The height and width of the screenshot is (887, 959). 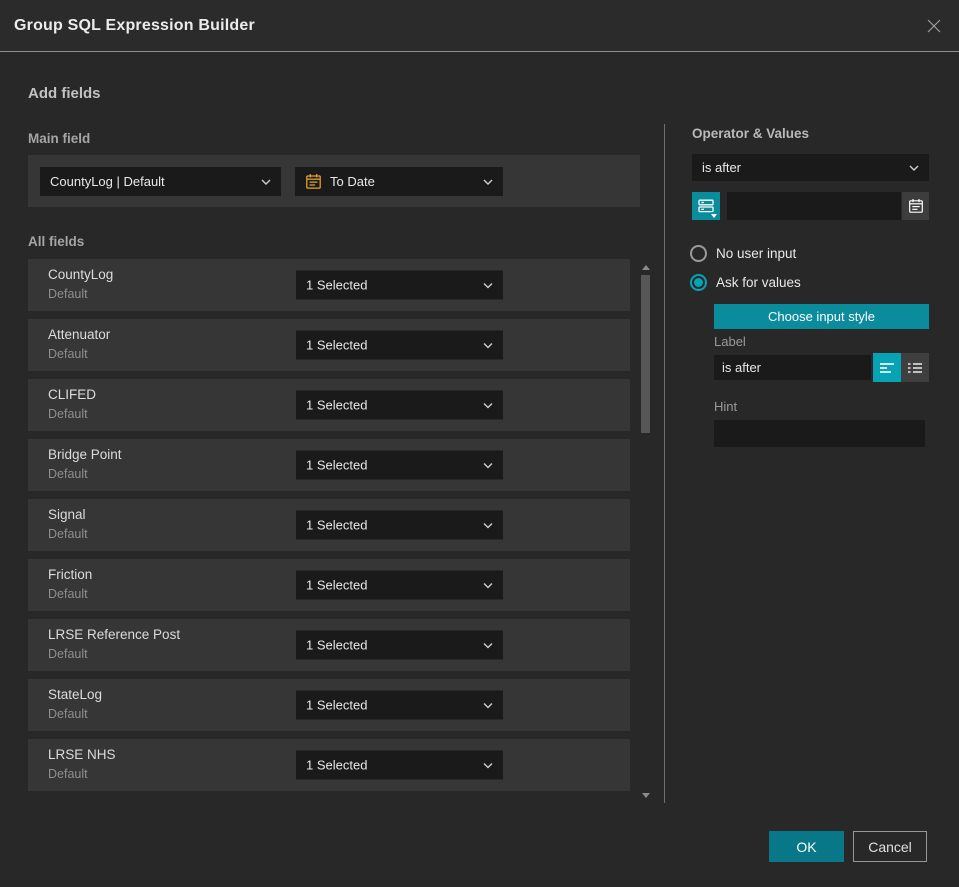 I want to click on align-left-icon, so click(x=887, y=367).